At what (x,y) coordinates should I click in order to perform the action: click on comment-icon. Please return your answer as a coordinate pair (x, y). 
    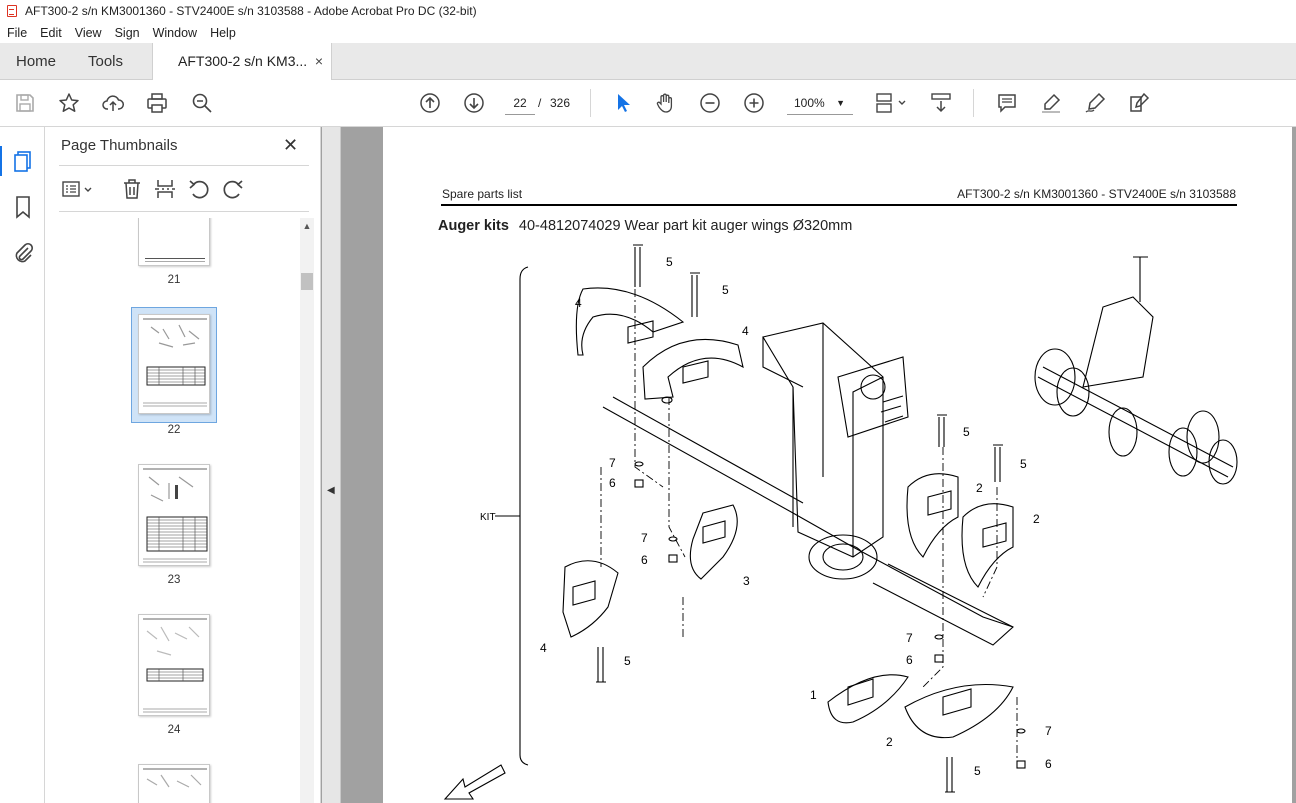
    Looking at the image, I should click on (1007, 103).